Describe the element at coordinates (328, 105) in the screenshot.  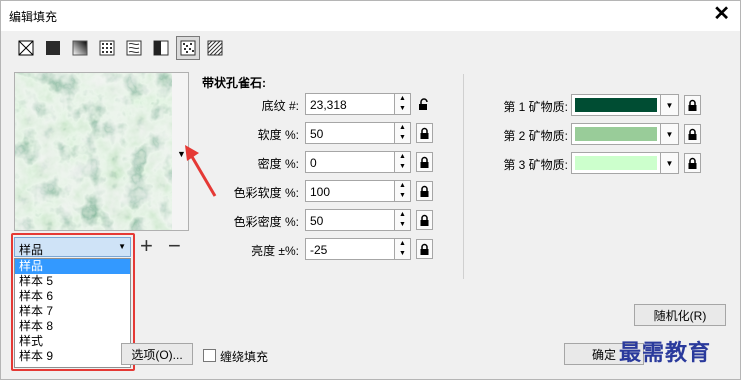
I see `param-value: 23,318` at that location.